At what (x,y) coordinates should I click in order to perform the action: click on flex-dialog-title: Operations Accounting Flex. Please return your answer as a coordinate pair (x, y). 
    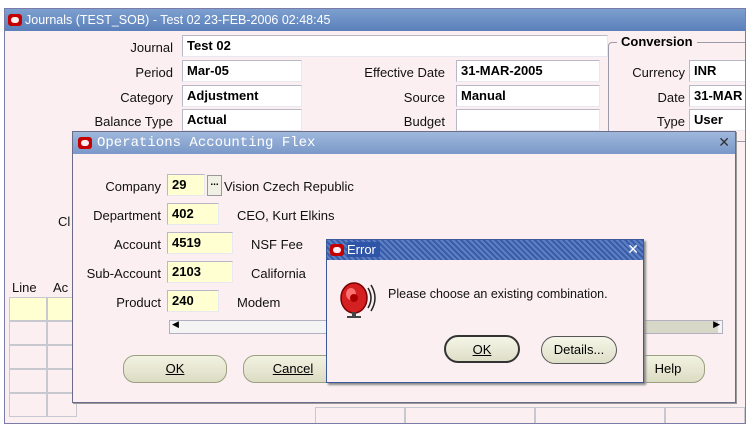
    Looking at the image, I should click on (206, 143).